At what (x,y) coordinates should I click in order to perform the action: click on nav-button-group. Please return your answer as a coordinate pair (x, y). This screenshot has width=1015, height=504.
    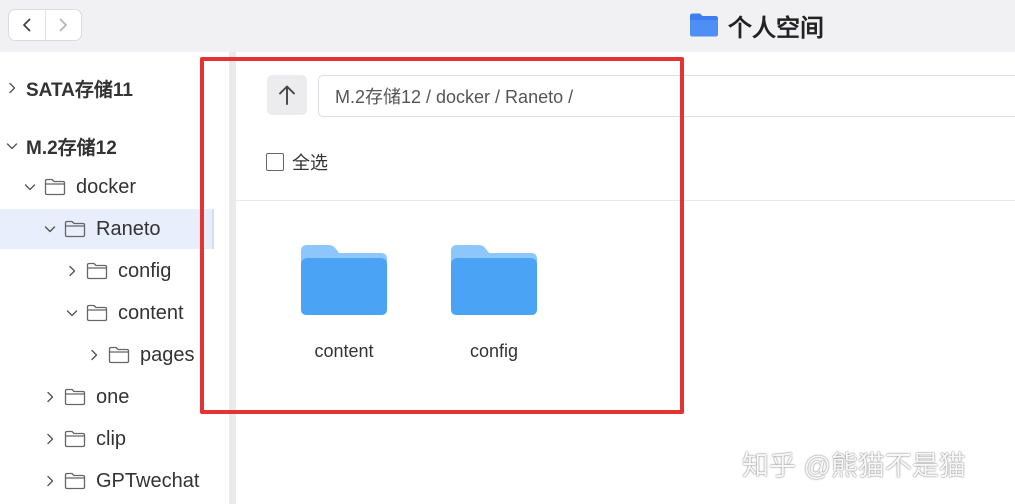
    Looking at the image, I should click on (45, 25).